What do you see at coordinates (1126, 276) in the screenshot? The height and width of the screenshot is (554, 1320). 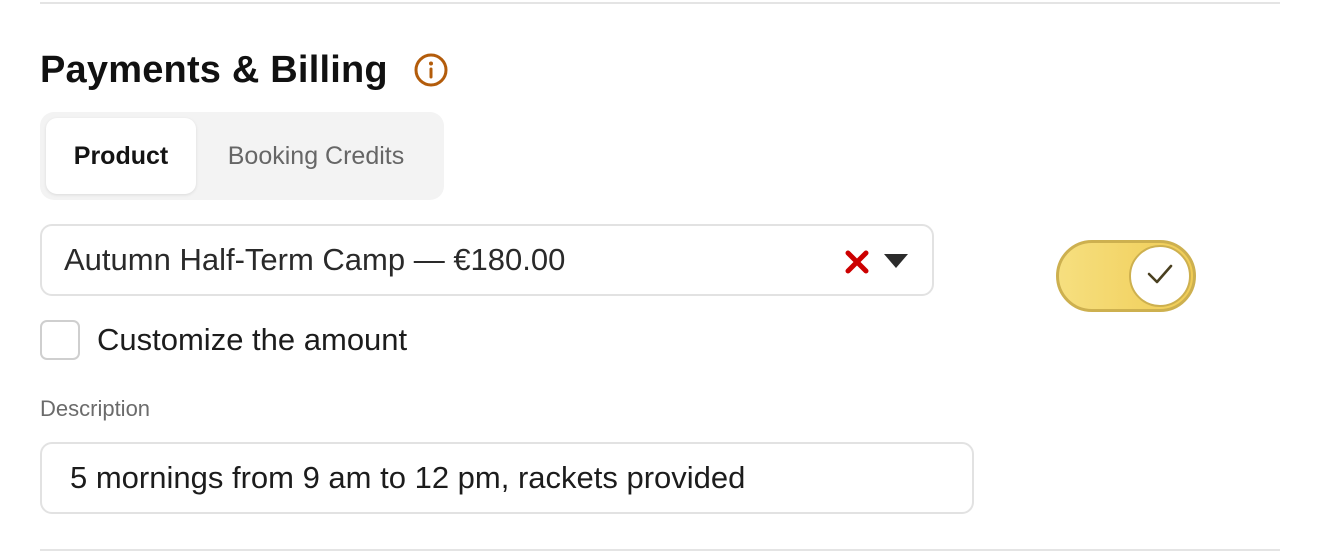 I see `enable-toggle` at bounding box center [1126, 276].